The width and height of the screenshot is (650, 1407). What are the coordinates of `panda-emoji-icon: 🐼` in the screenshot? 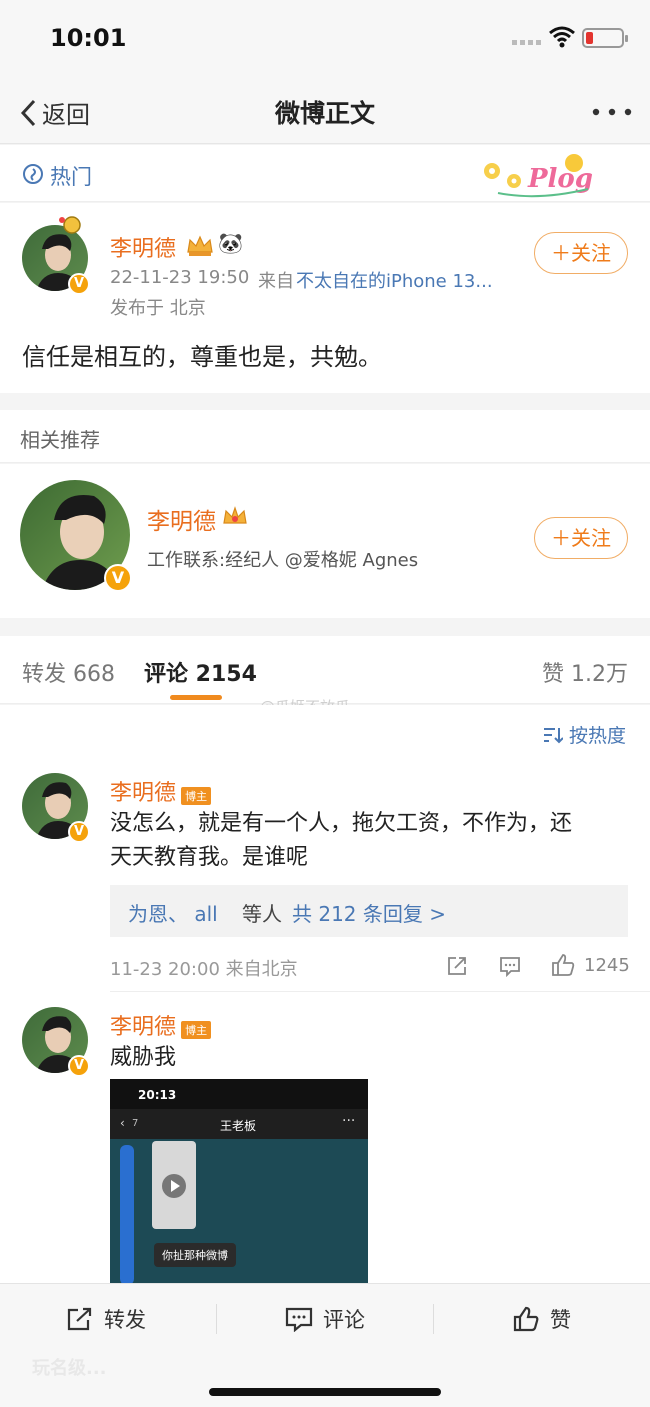 It's located at (230, 243).